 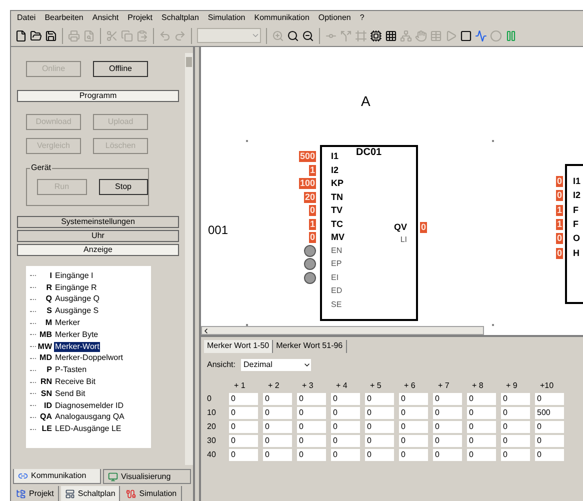 What do you see at coordinates (466, 36) in the screenshot?
I see `stop-icon` at bounding box center [466, 36].